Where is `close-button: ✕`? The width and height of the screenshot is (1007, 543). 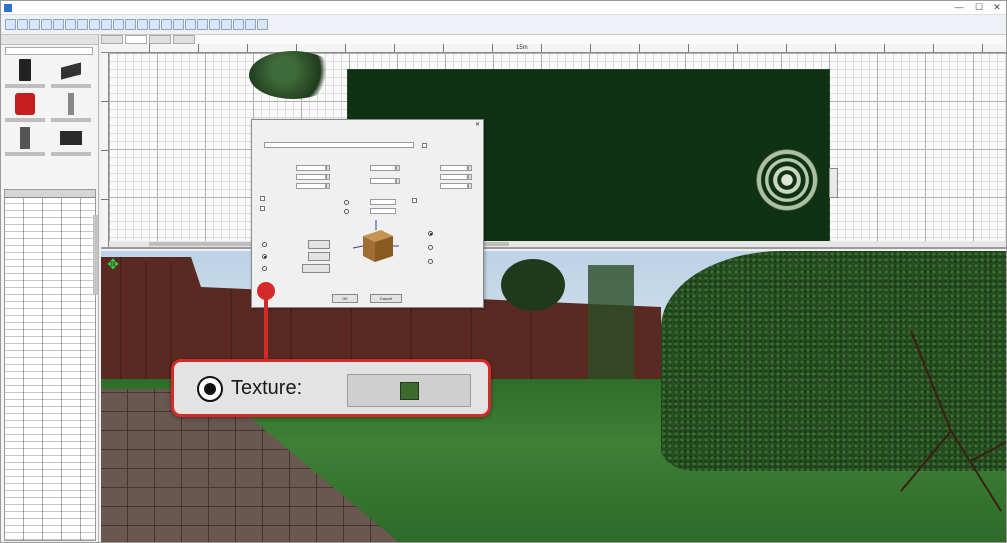
close-button: ✕ is located at coordinates (997, 8).